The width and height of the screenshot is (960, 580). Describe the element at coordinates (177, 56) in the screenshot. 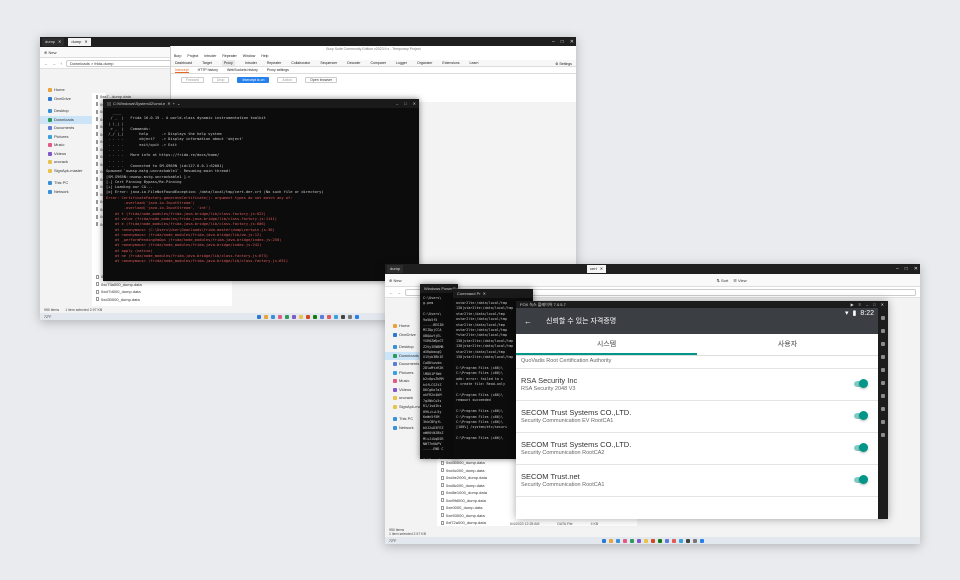

I see `burp-menu-item: Burp` at that location.